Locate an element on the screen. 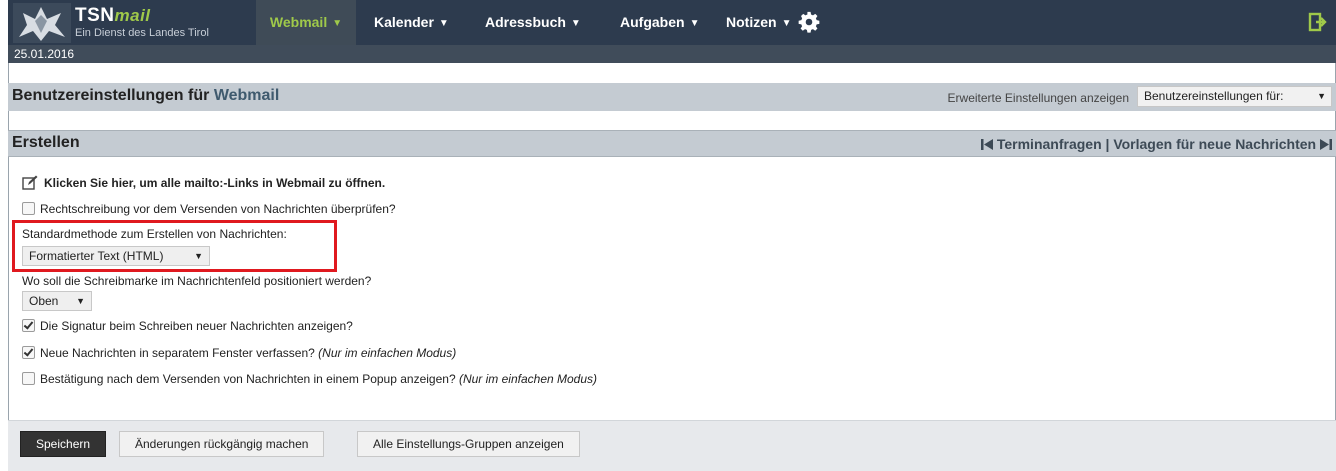 This screenshot has height=471, width=1336. brand-name: TSNmail is located at coordinates (113, 15).